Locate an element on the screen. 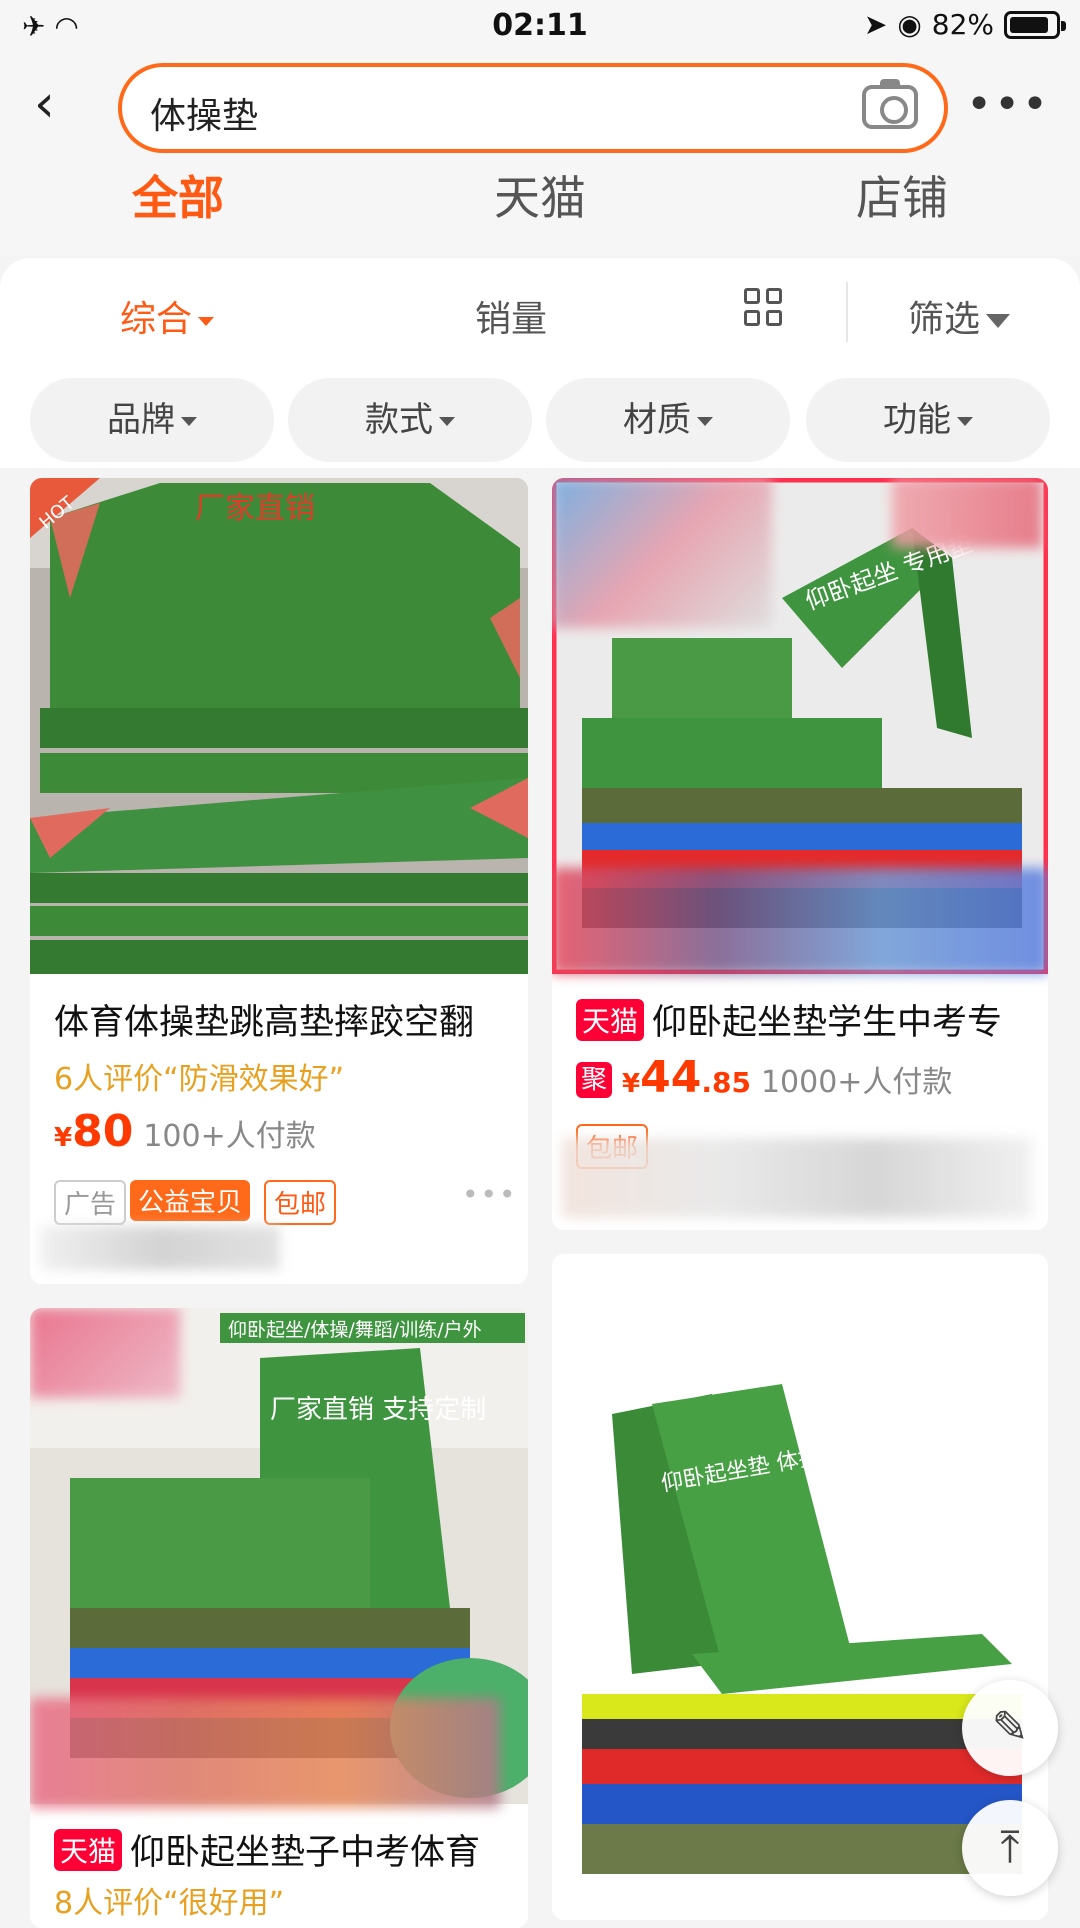 The height and width of the screenshot is (1928, 1080). paid-count: 1000+人付款 is located at coordinates (856, 1082).